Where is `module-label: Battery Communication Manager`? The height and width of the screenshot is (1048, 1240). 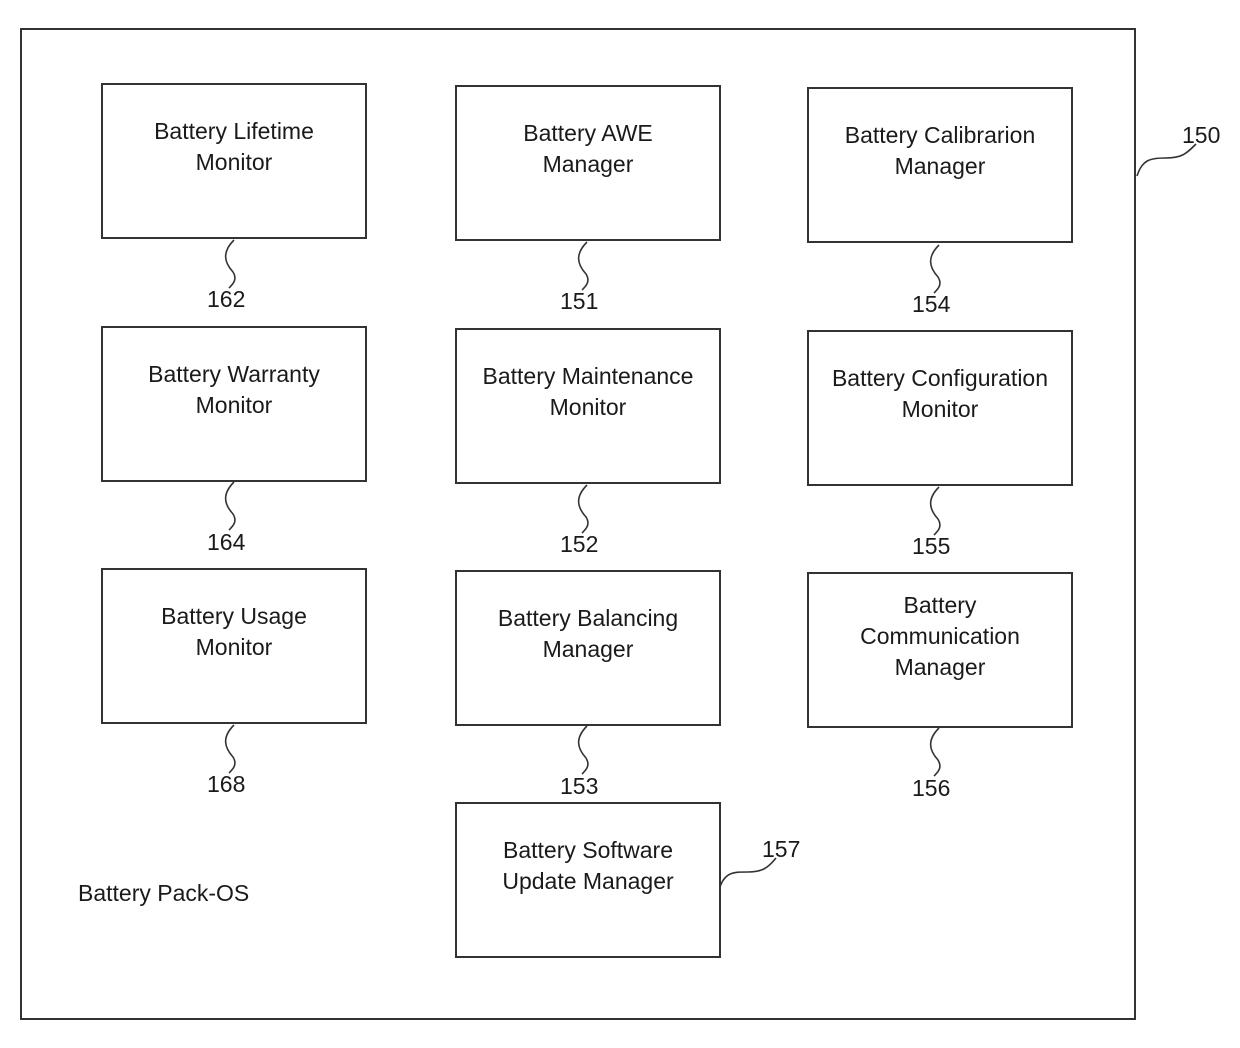 module-label: Battery Communication Manager is located at coordinates (940, 635).